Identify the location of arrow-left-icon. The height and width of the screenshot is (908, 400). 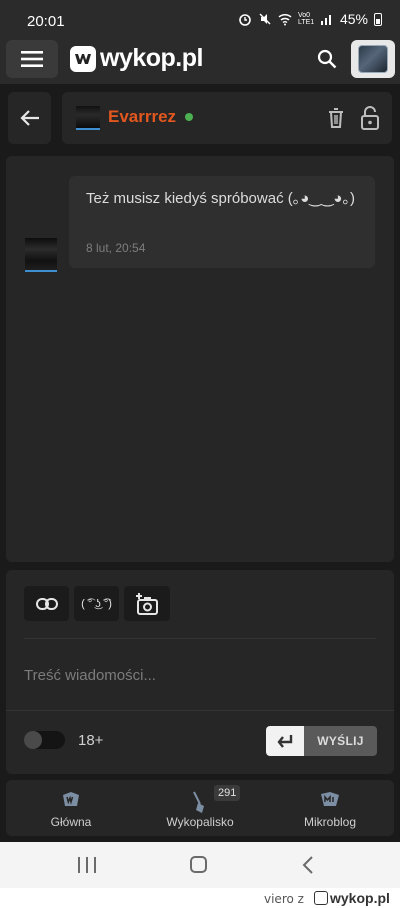
(29, 118).